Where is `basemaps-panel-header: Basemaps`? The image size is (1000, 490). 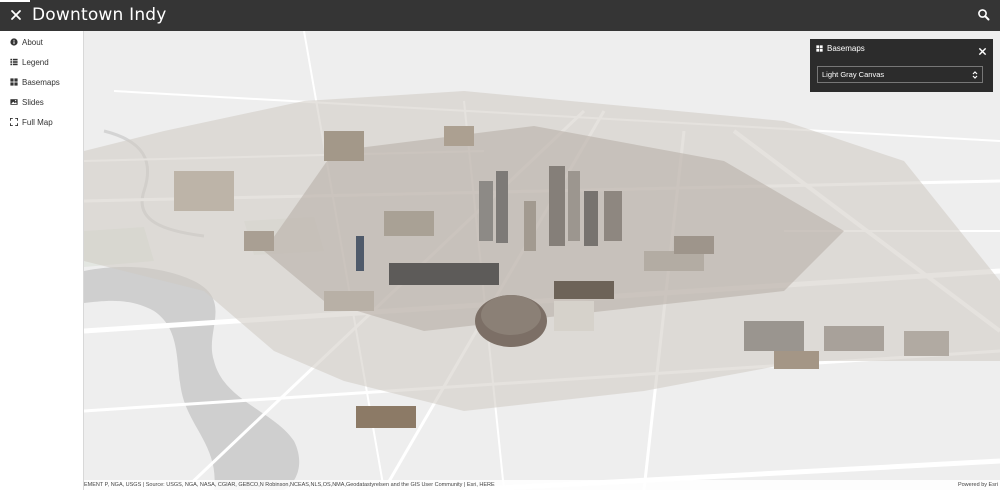 basemaps-panel-header: Basemaps is located at coordinates (901, 48).